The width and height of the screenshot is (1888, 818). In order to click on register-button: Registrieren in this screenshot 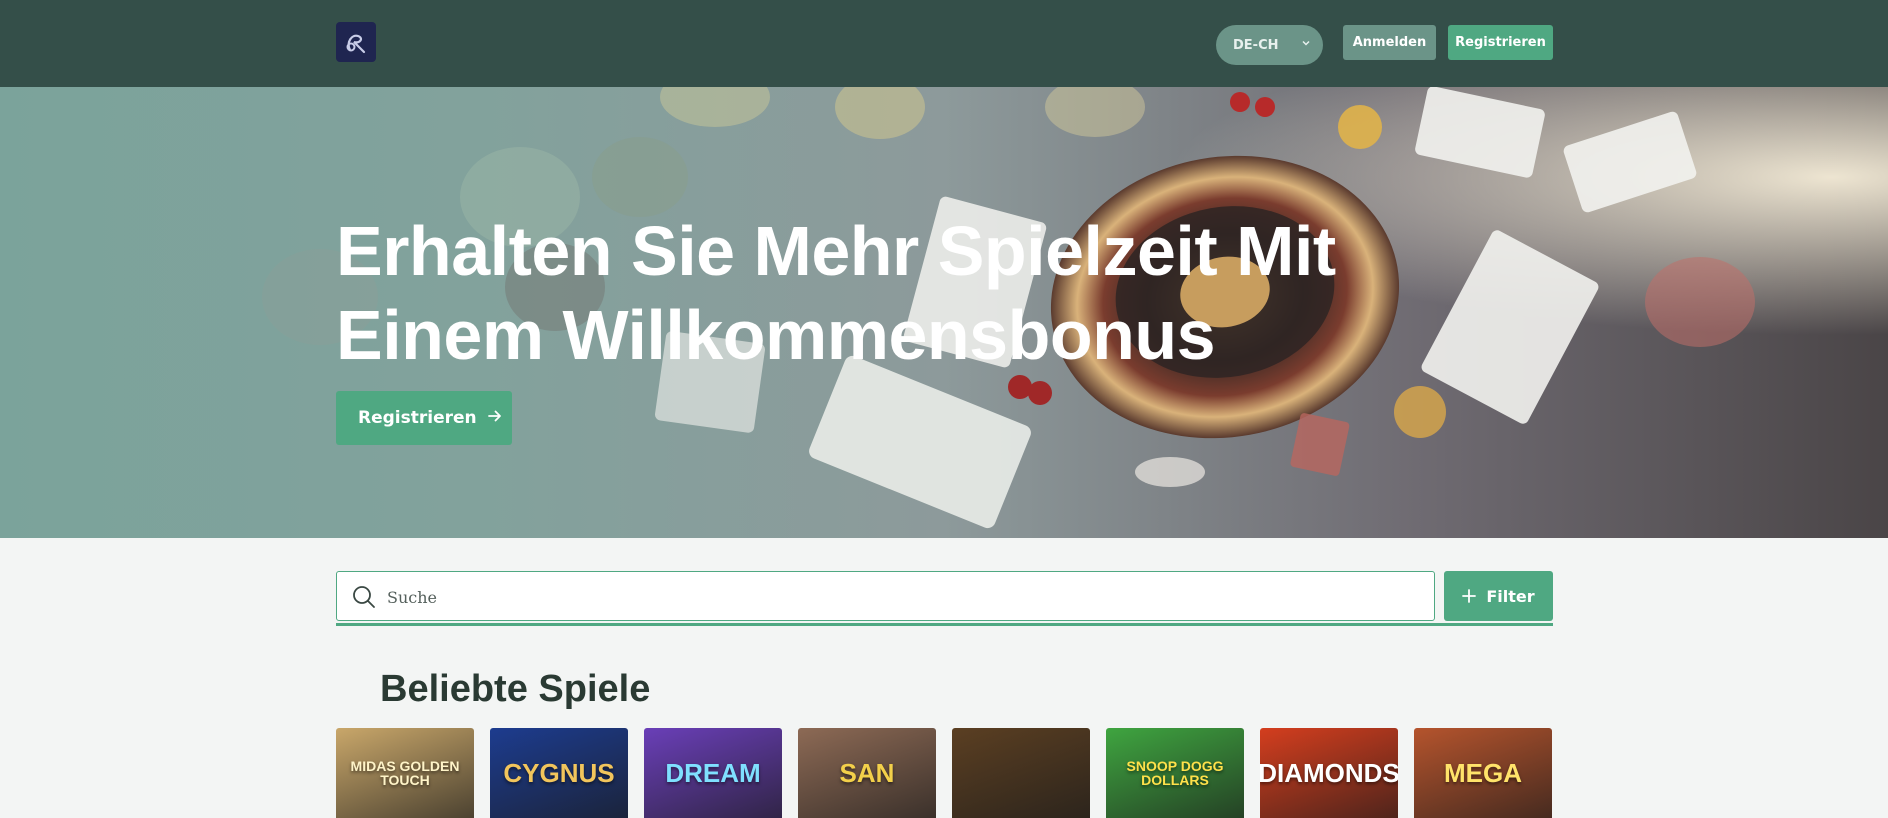, I will do `click(1500, 42)`.